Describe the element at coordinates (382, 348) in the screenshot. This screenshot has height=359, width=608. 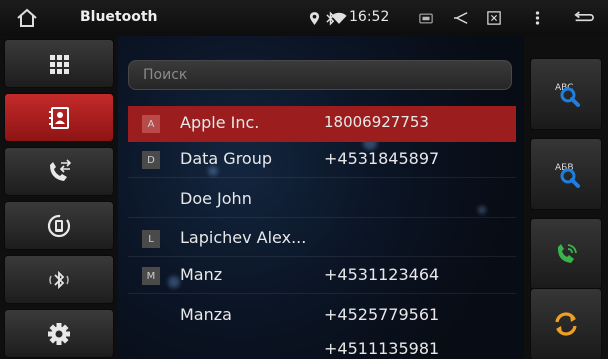
I see `contact-phone: +4511135981` at that location.